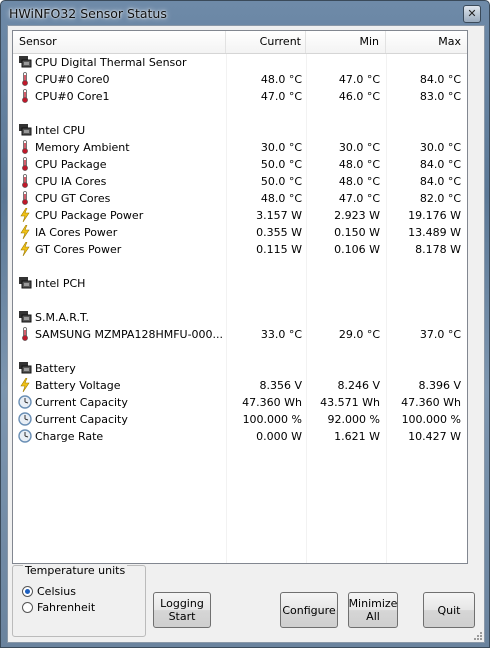  What do you see at coordinates (434, 232) in the screenshot?
I see `max-value: 13.489 W` at bounding box center [434, 232].